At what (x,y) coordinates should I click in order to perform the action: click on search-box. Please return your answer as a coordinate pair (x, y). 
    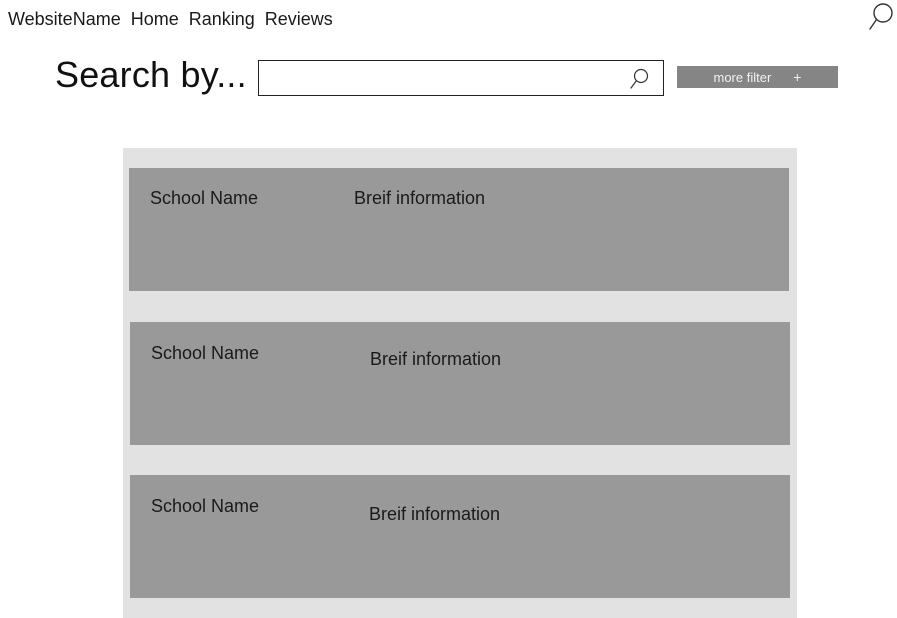
    Looking at the image, I should click on (461, 78).